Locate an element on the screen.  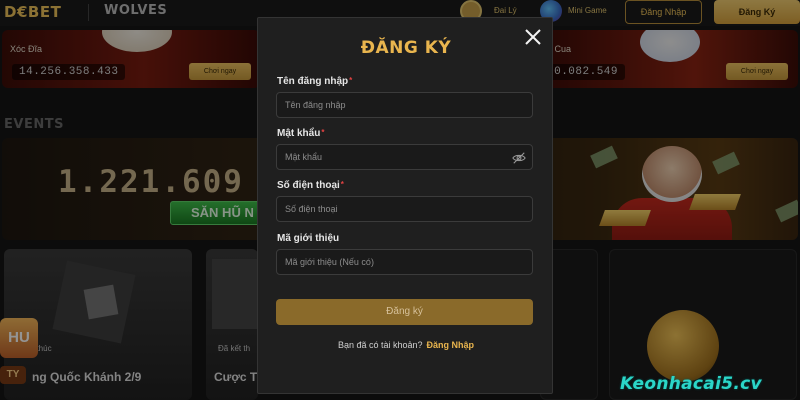
phone-label-text: Số điện thoại is located at coordinates (308, 185).